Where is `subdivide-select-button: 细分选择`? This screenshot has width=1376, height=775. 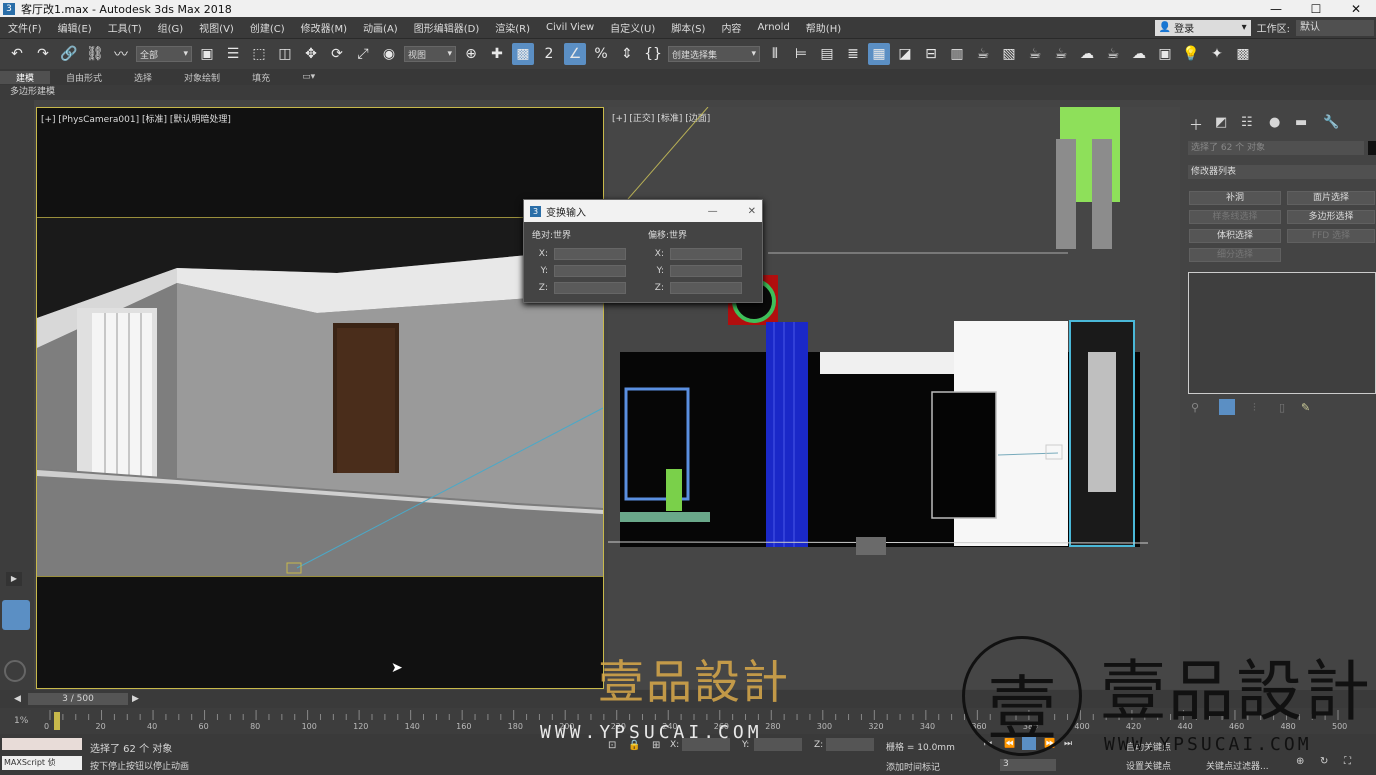 subdivide-select-button: 细分选择 is located at coordinates (1235, 255).